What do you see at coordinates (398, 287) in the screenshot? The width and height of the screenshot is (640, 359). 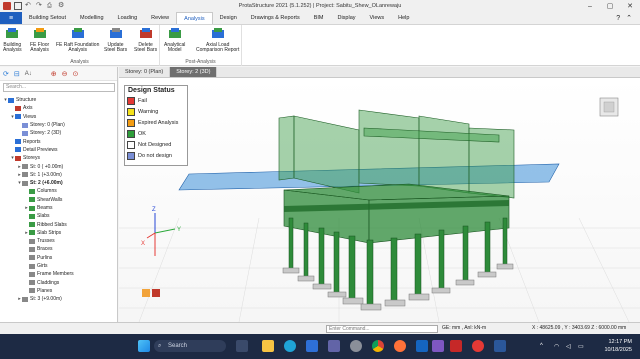 I see `footings` at bounding box center [398, 287].